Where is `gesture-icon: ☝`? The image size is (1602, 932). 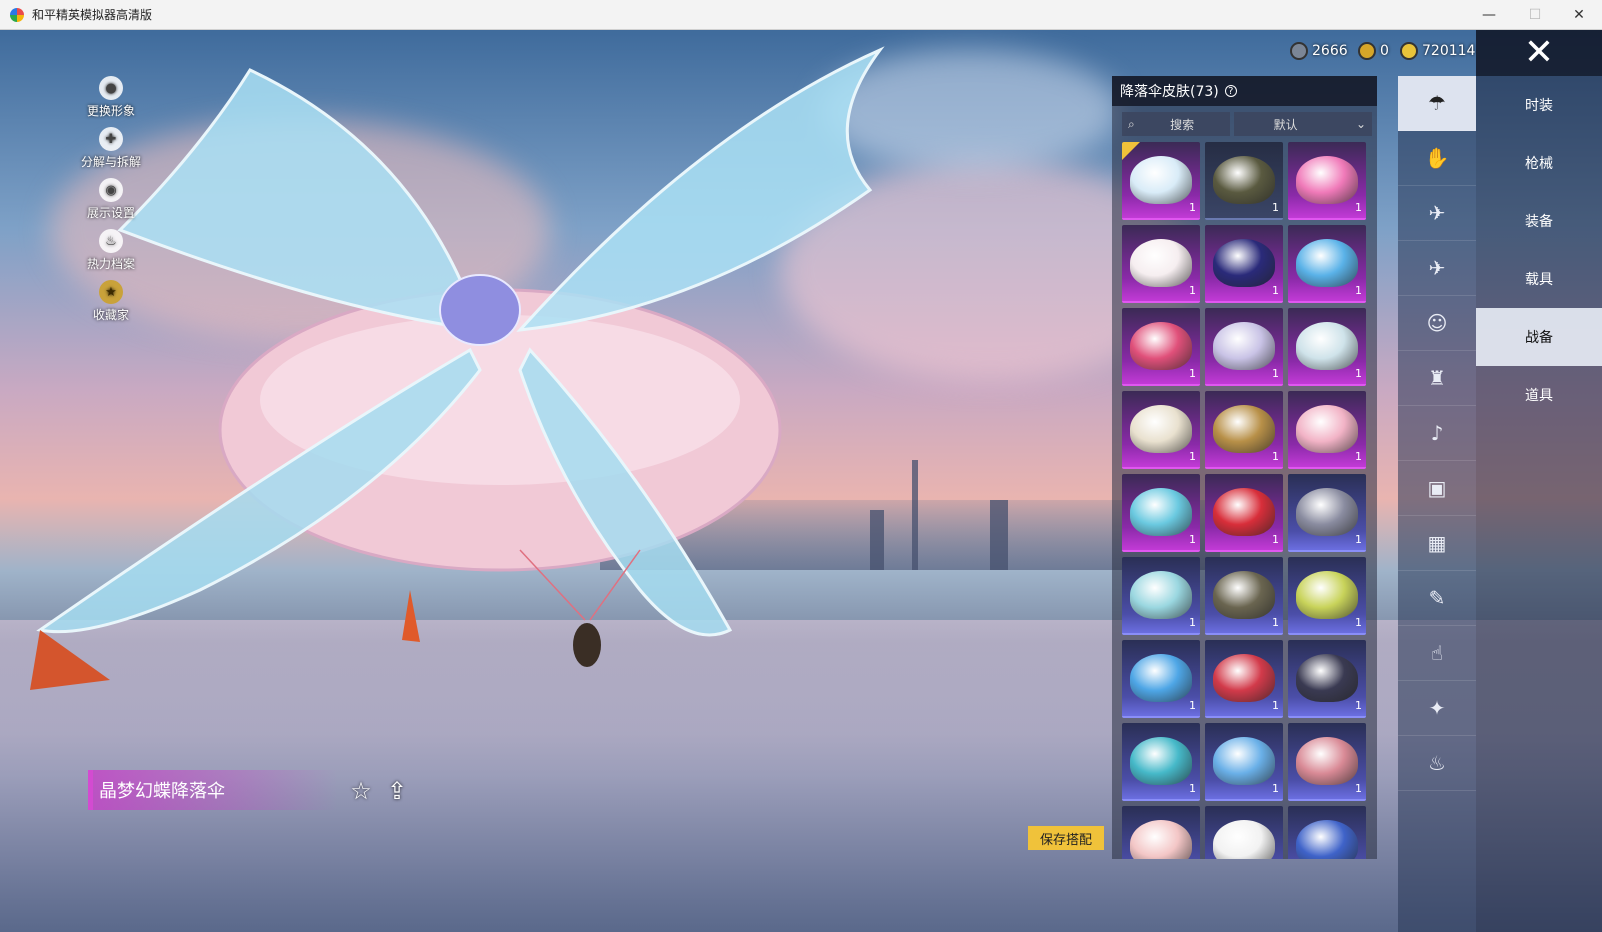
gesture-icon: ☝ is located at coordinates (1437, 653).